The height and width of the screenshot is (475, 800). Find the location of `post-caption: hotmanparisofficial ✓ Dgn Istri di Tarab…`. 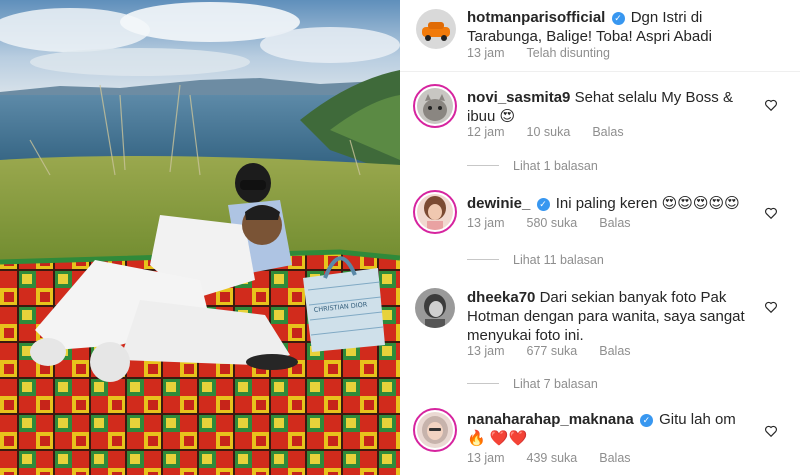

post-caption: hotmanparisofficial ✓ Dgn Istri di Tarab… is located at coordinates (600, 36).